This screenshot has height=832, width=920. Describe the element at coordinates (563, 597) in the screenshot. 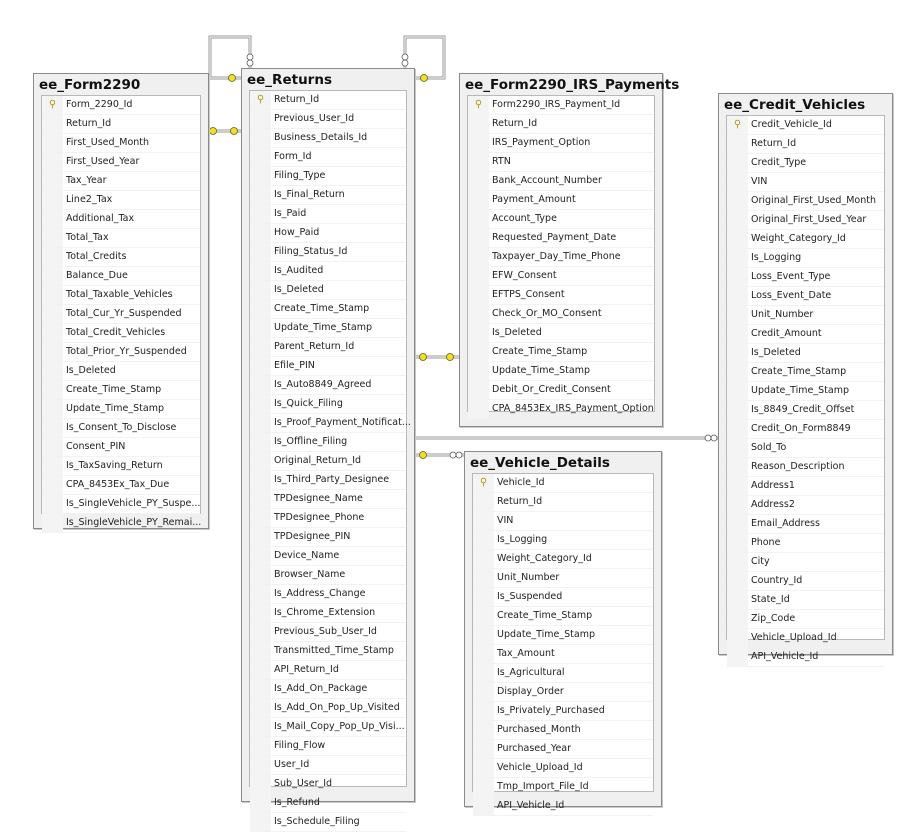

I see `column-row: Is_Suspended` at that location.